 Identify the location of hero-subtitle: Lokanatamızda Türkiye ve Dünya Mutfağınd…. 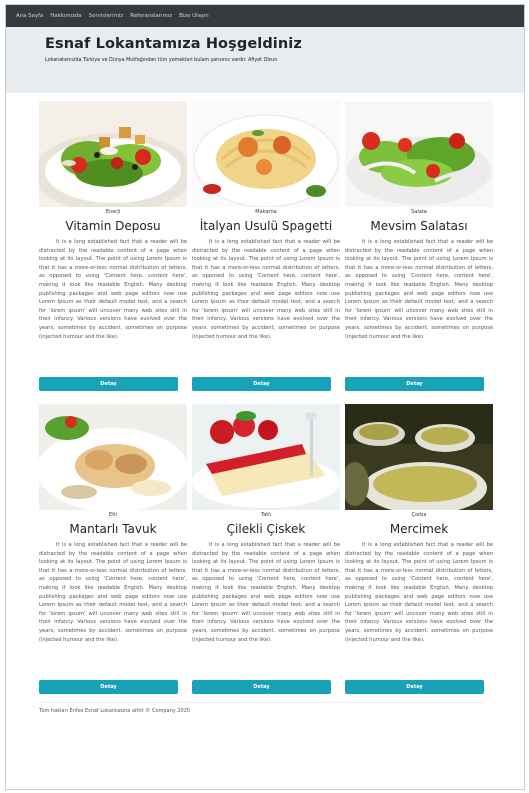
(161, 60).